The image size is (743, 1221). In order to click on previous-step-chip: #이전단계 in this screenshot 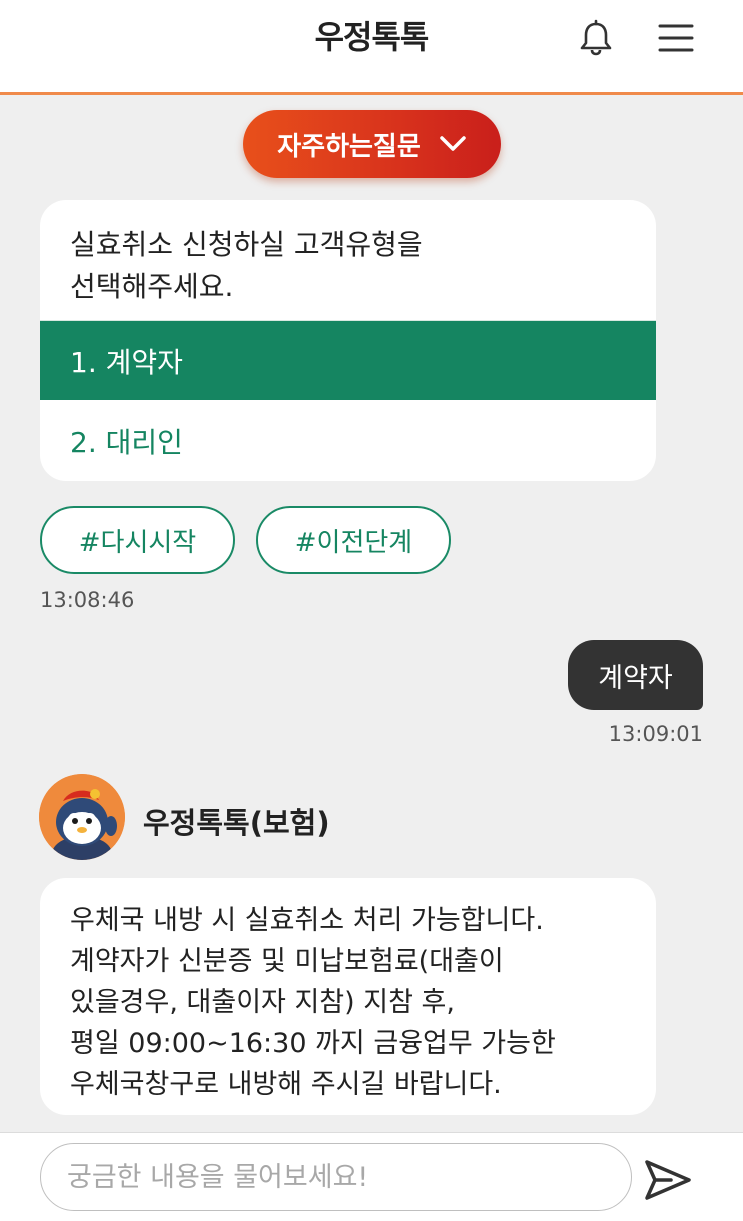, I will do `click(353, 540)`.